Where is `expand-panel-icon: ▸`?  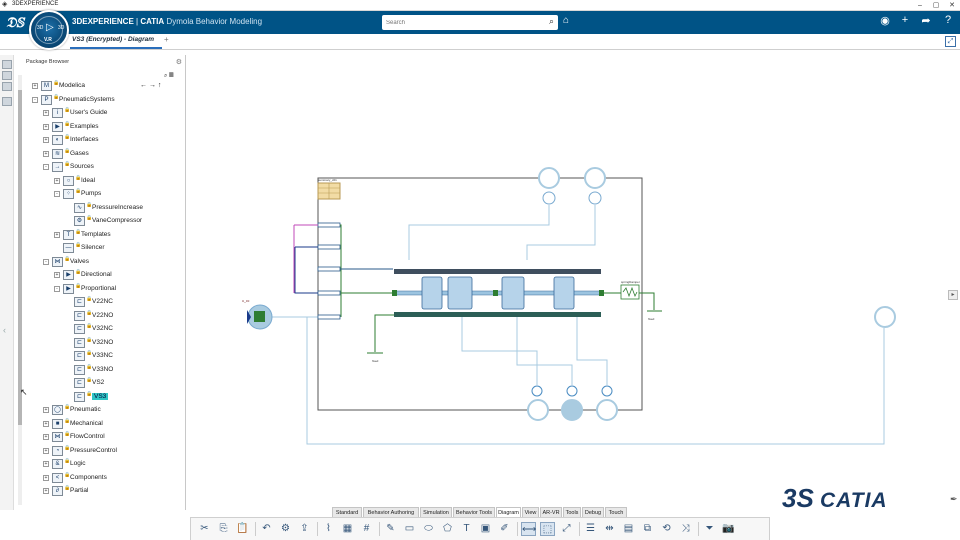 expand-panel-icon: ▸ is located at coordinates (953, 295).